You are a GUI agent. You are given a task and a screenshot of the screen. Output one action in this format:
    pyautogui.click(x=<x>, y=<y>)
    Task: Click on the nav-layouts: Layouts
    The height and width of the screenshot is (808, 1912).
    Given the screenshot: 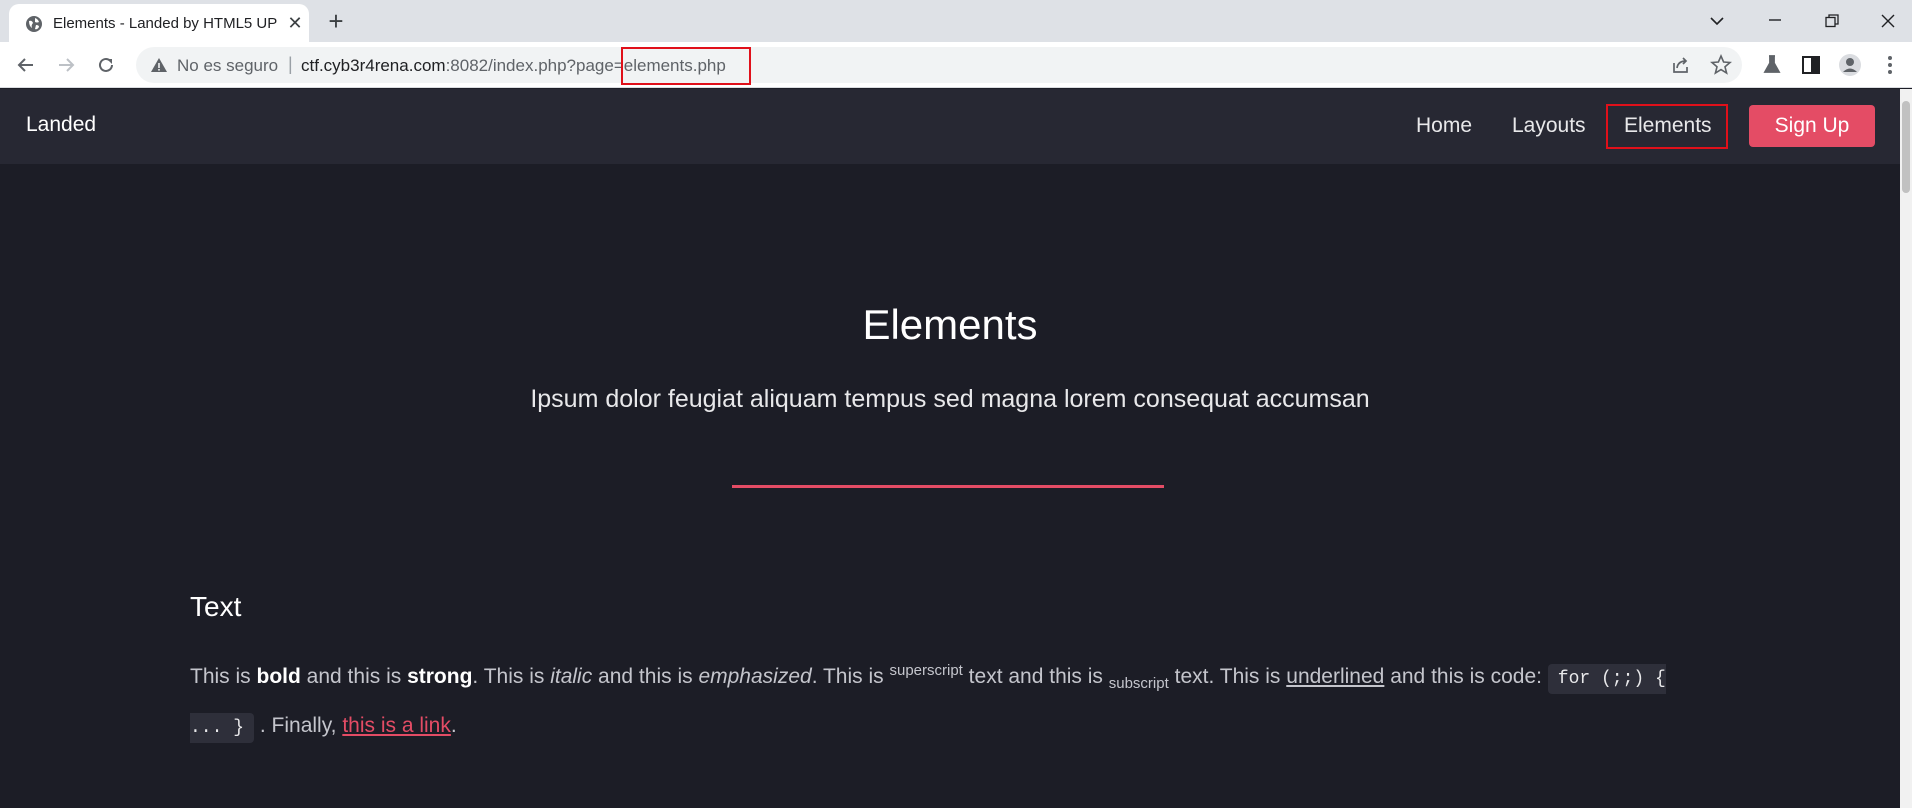 What is the action you would take?
    pyautogui.click(x=1549, y=126)
    